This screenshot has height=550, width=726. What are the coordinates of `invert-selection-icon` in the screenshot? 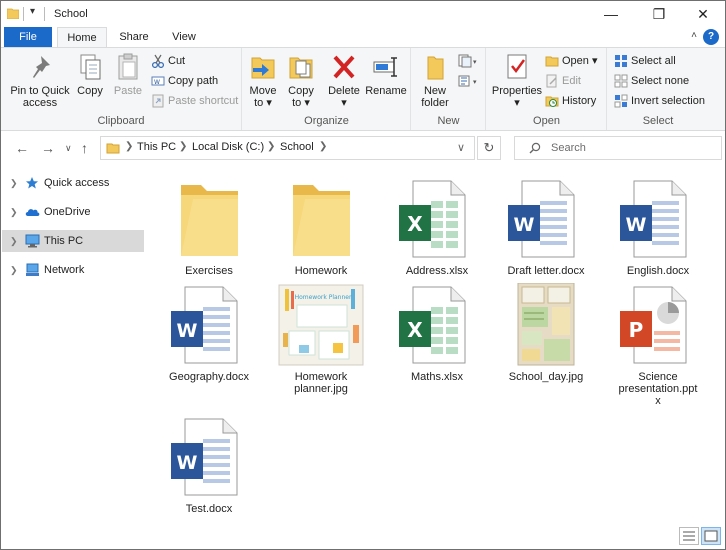 It's located at (621, 101).